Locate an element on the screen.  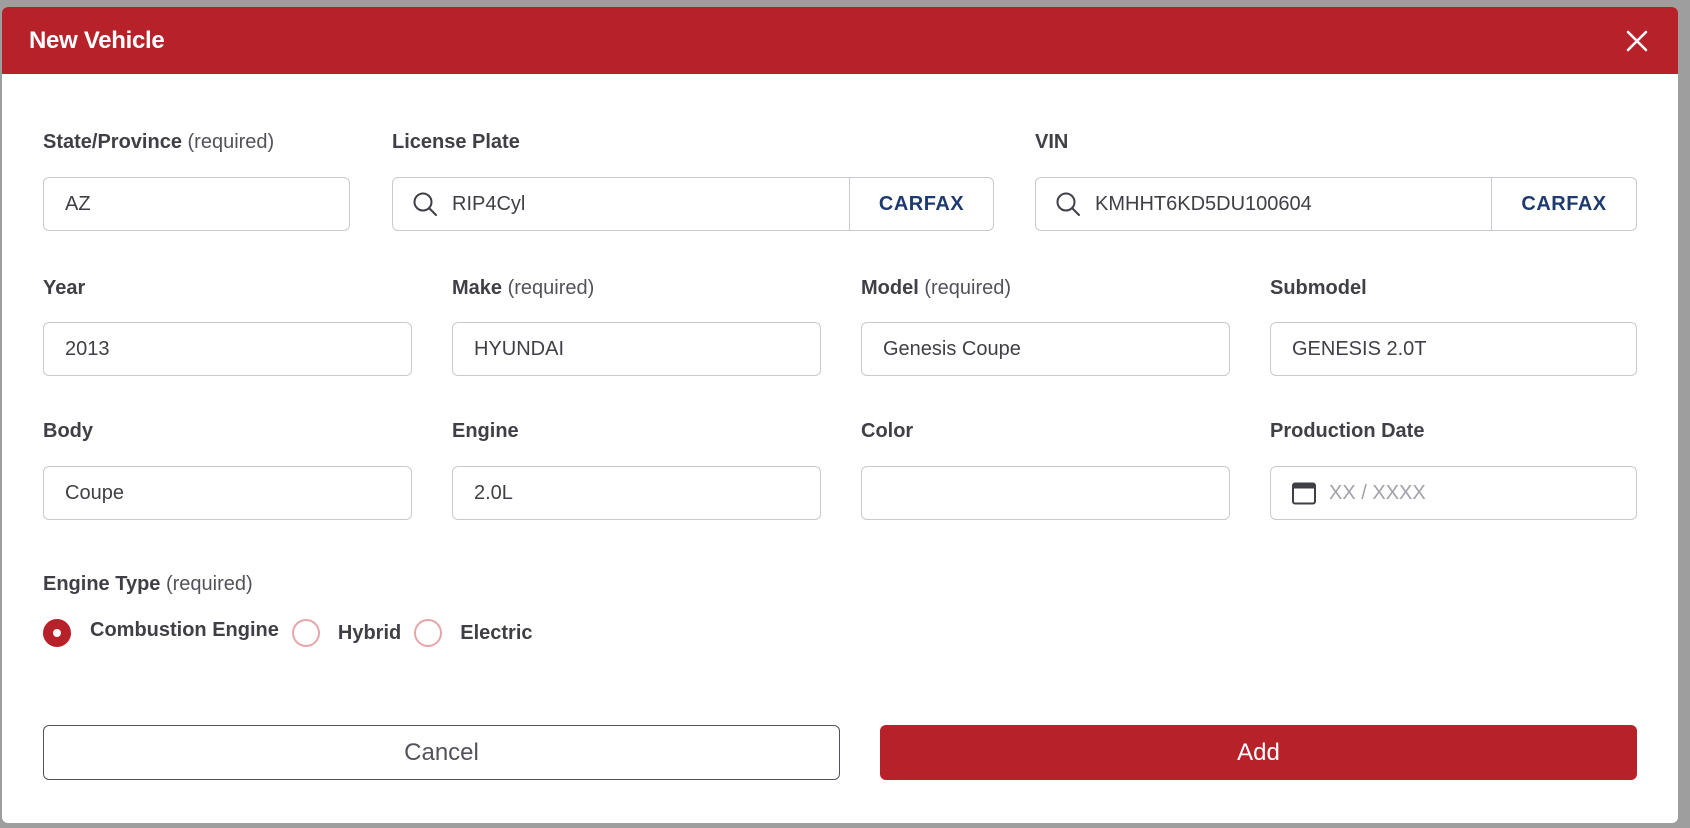
vin-label: VIN is located at coordinates (1052, 142).